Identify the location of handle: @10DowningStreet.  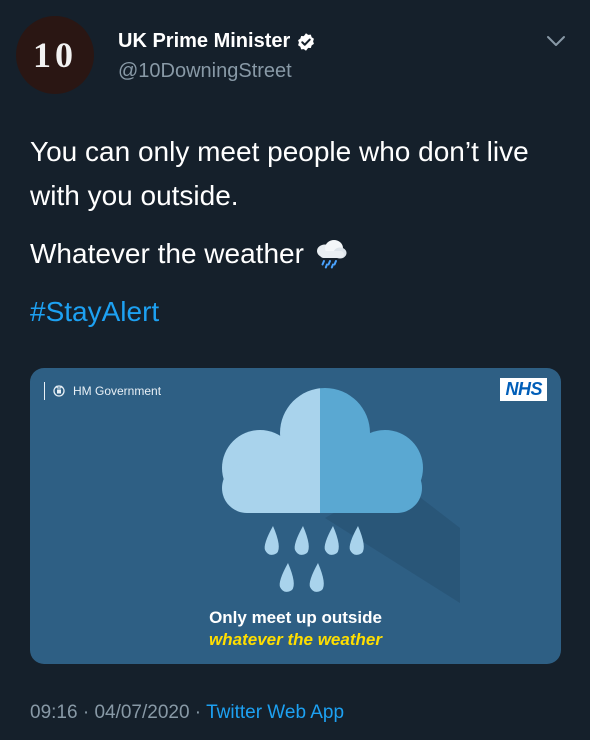
(205, 71).